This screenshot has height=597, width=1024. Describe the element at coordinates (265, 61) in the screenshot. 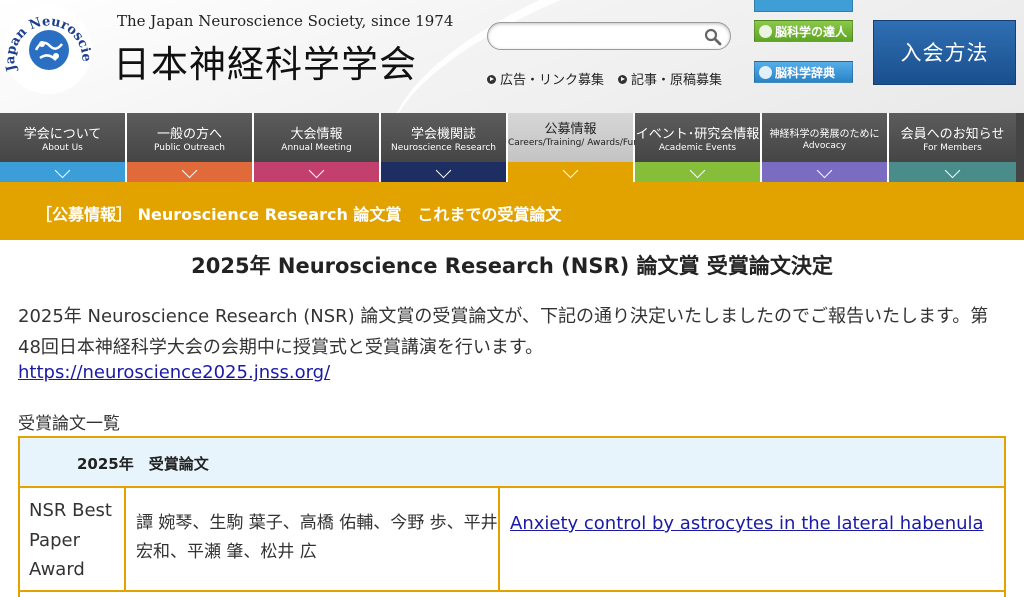

I see `society-name: 日本神経科学学会` at that location.